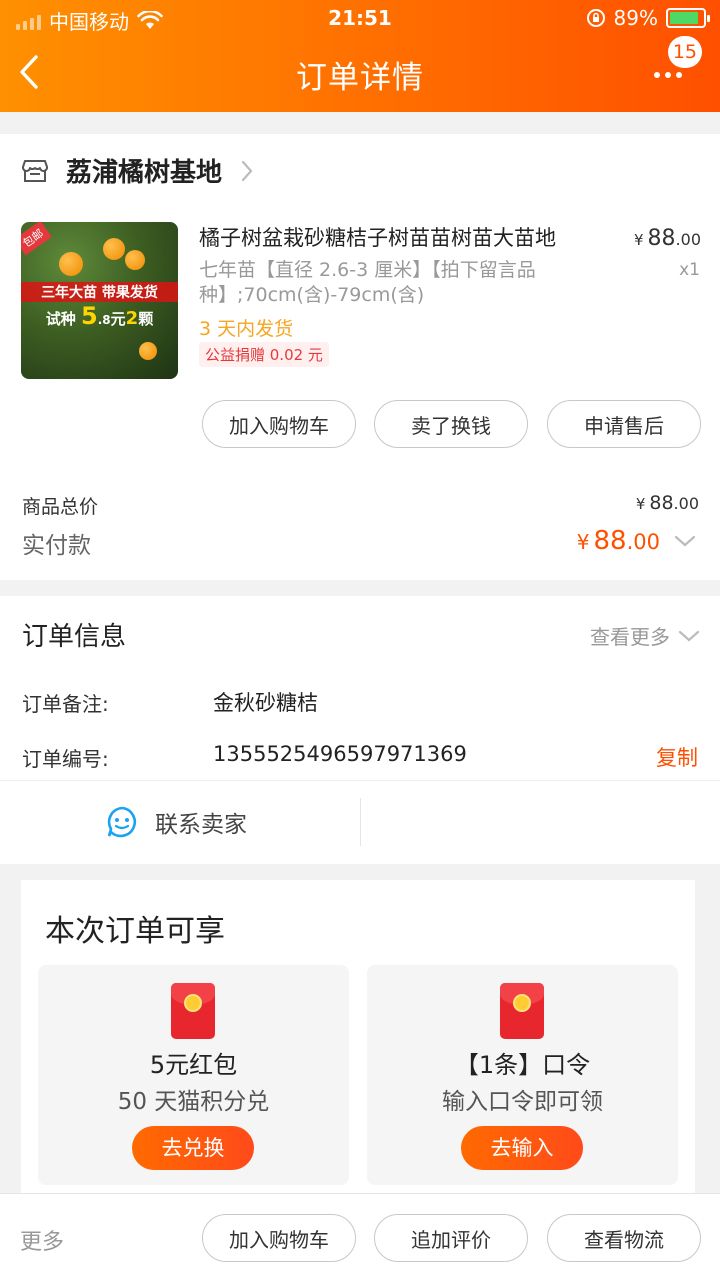 The image size is (720, 1280). Describe the element at coordinates (684, 52) in the screenshot. I see `message-count-badge: 15` at that location.